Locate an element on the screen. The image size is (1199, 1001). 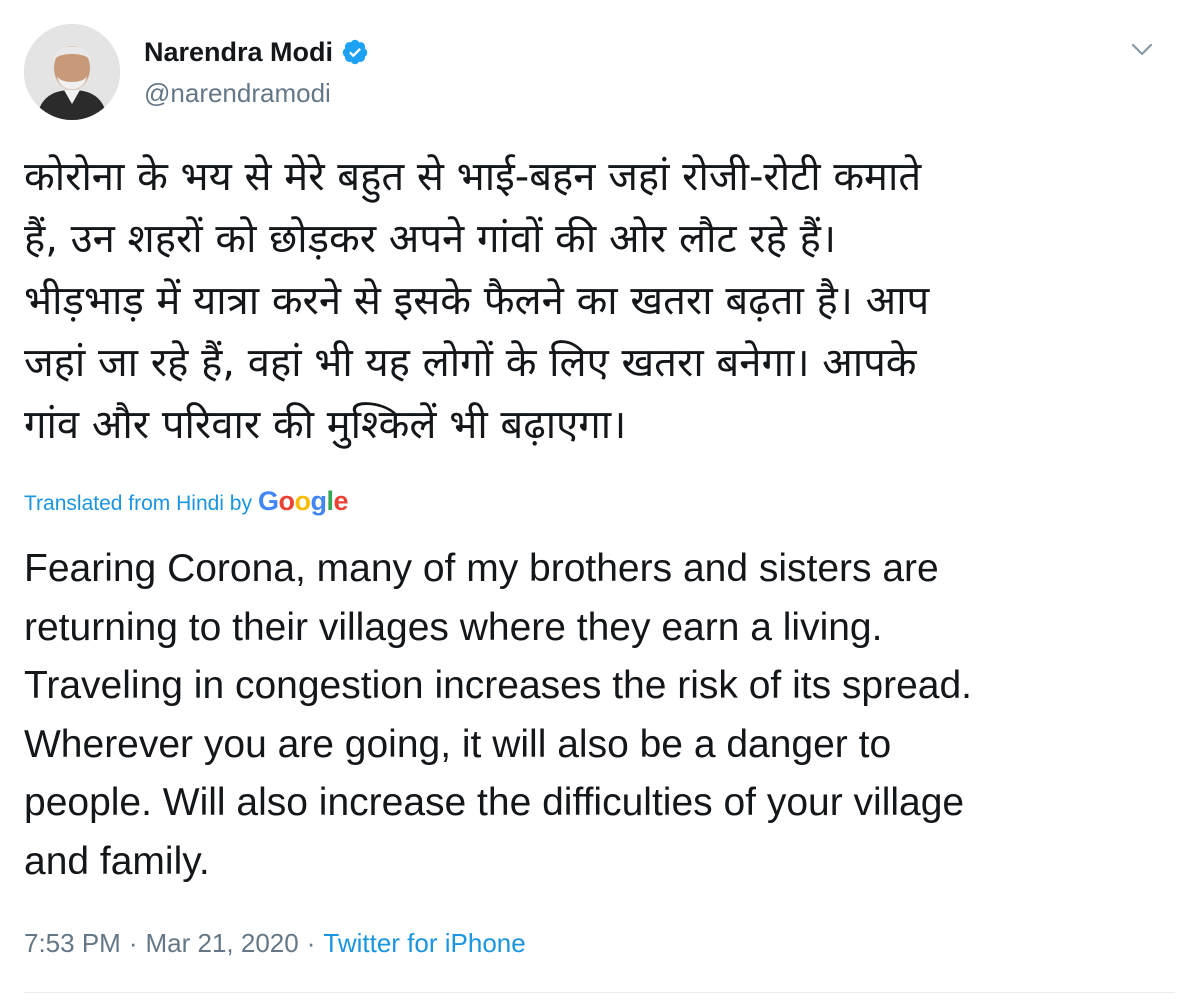
tweet-time: 7:53 PM is located at coordinates (72, 943).